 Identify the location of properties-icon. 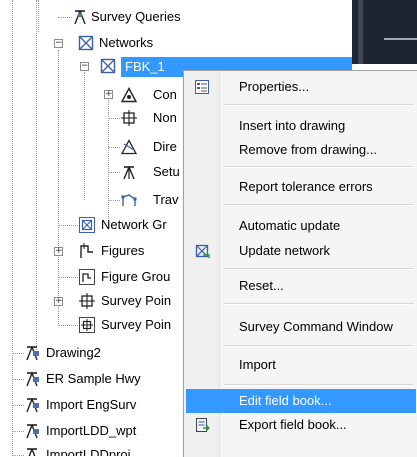
(202, 87).